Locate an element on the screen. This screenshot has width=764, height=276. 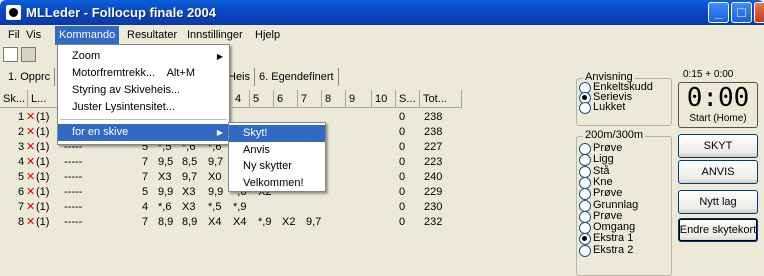
cell-s1: *,6 is located at coordinates (165, 207).